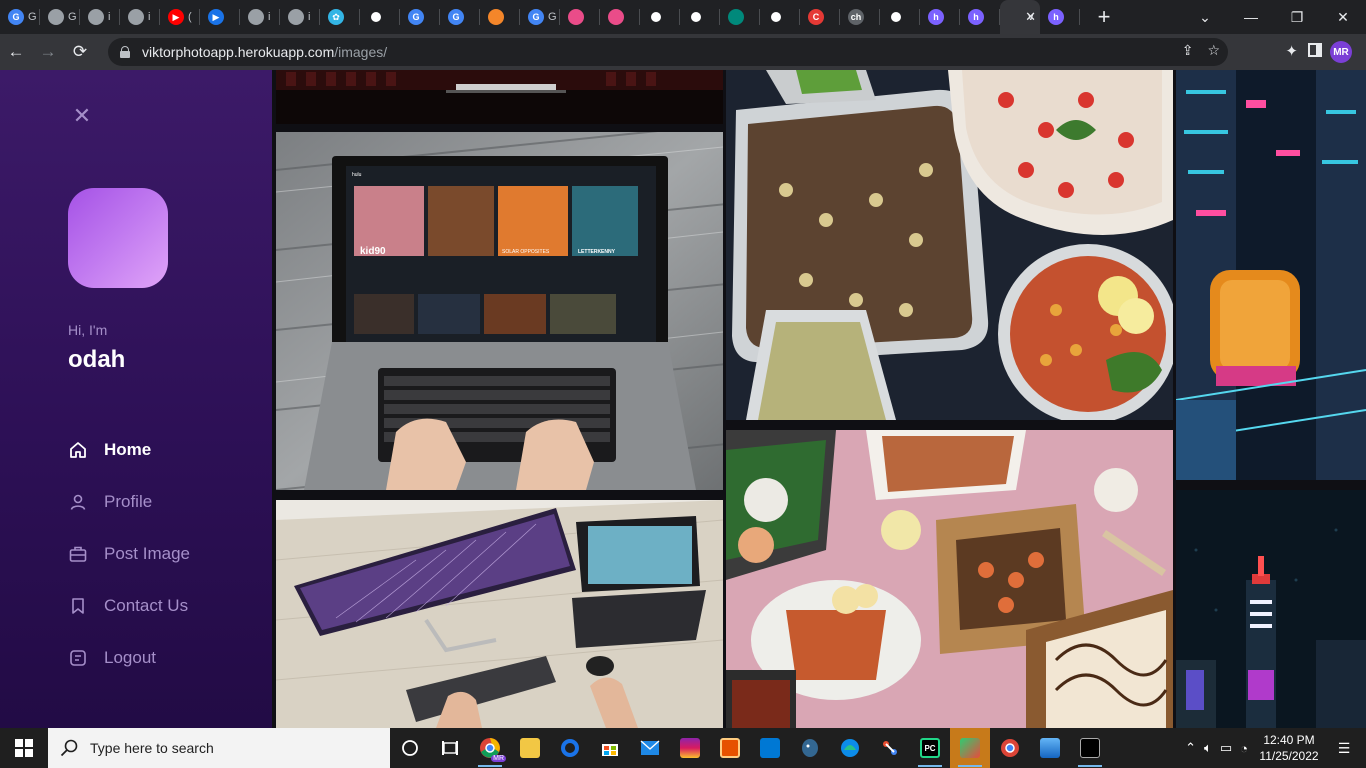  What do you see at coordinates (1343, 17) in the screenshot?
I see `close-window-button: ✕` at bounding box center [1343, 17].